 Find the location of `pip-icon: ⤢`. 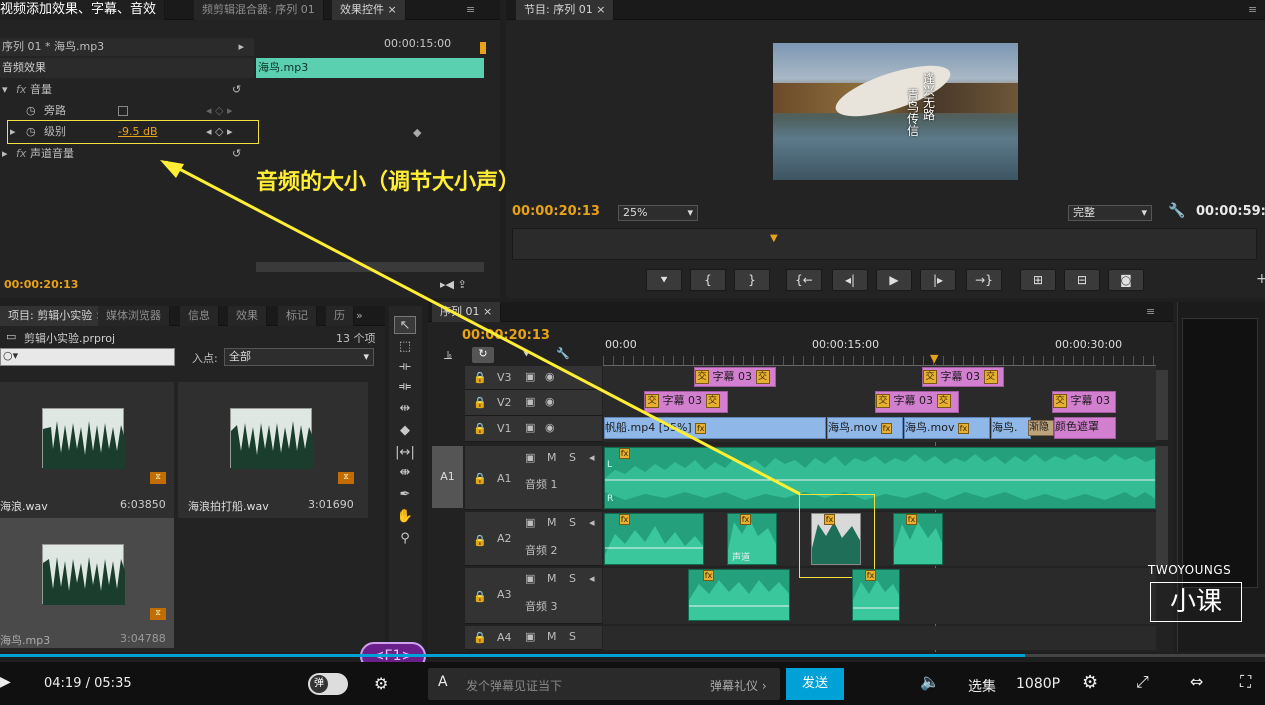

pip-icon: ⤢ is located at coordinates (1142, 682).